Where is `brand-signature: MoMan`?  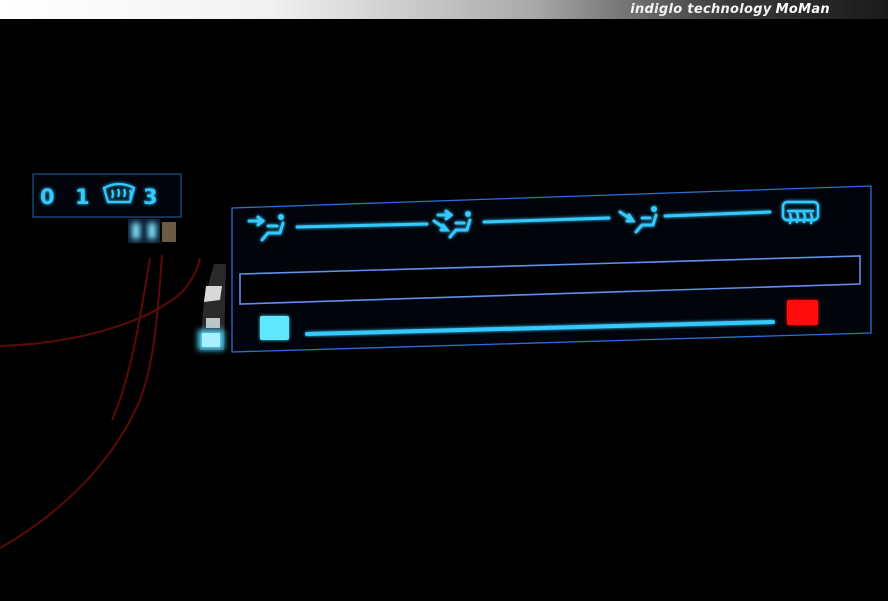 brand-signature: MoMan is located at coordinates (802, 9).